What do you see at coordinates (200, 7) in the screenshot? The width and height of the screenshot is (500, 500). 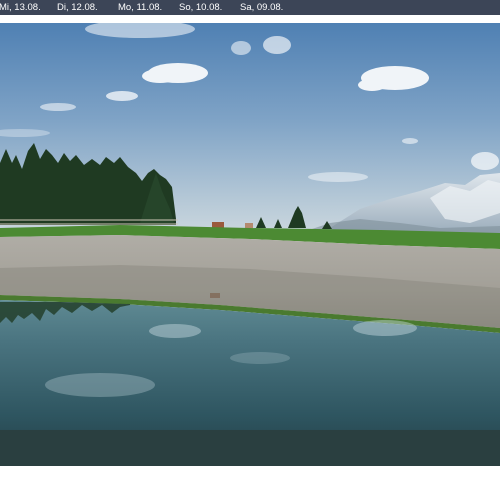 I see `date-tab-sun: So, 10.08.` at bounding box center [200, 7].